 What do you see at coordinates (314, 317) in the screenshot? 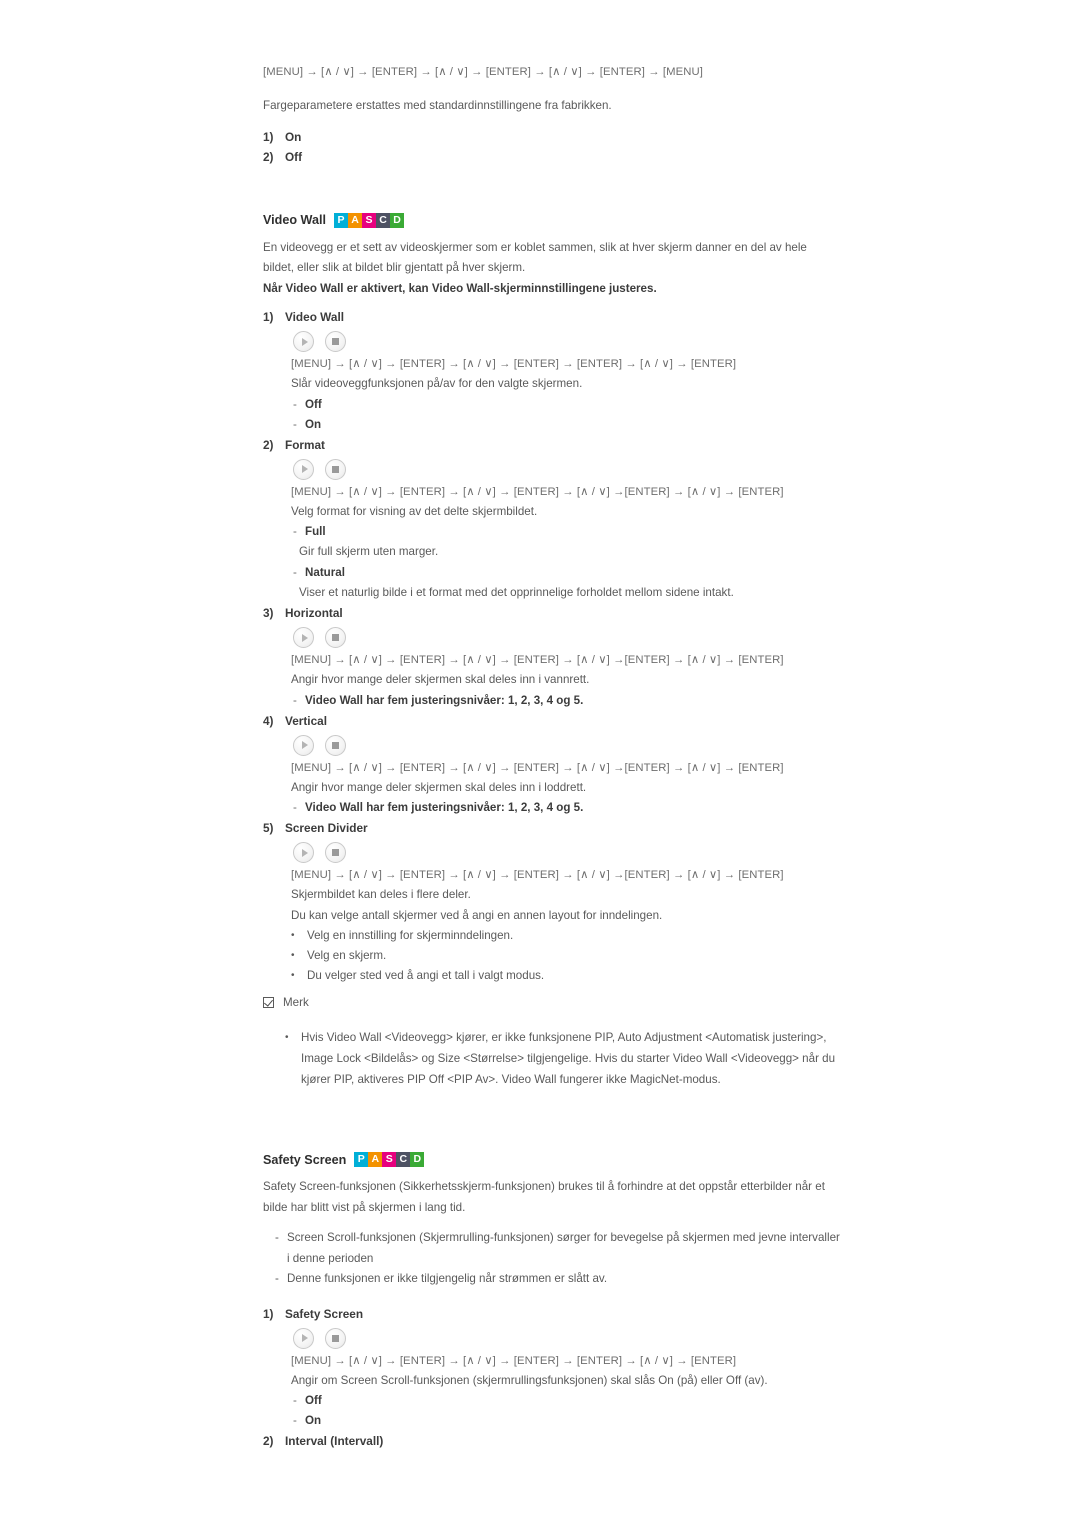
I see `item-label: Video Wall` at bounding box center [314, 317].